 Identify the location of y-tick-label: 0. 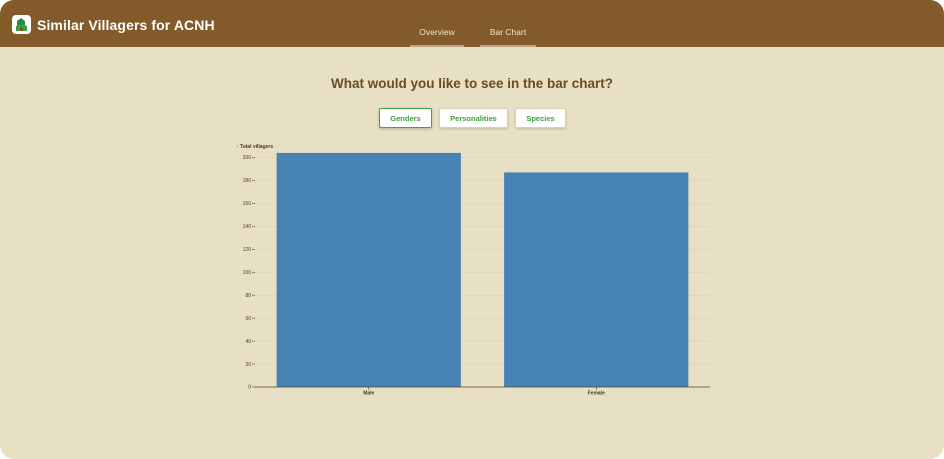
(249, 388).